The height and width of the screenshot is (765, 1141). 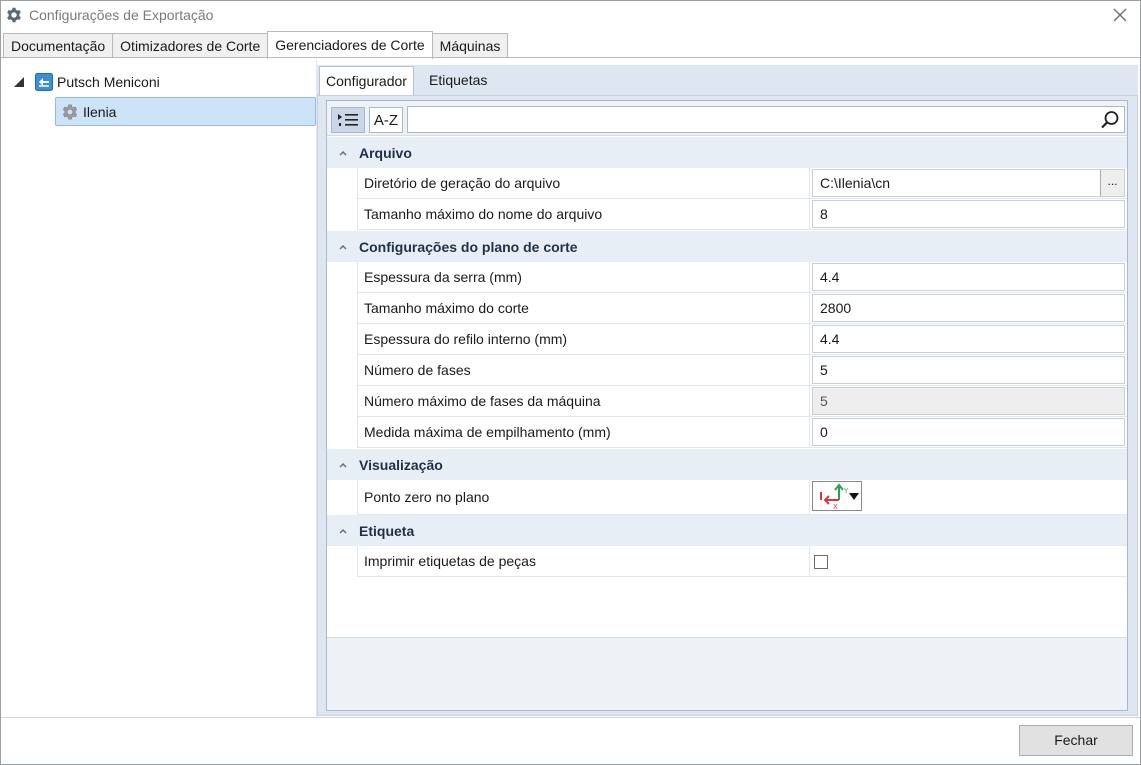 I want to click on property-description-area, so click(x=727, y=673).